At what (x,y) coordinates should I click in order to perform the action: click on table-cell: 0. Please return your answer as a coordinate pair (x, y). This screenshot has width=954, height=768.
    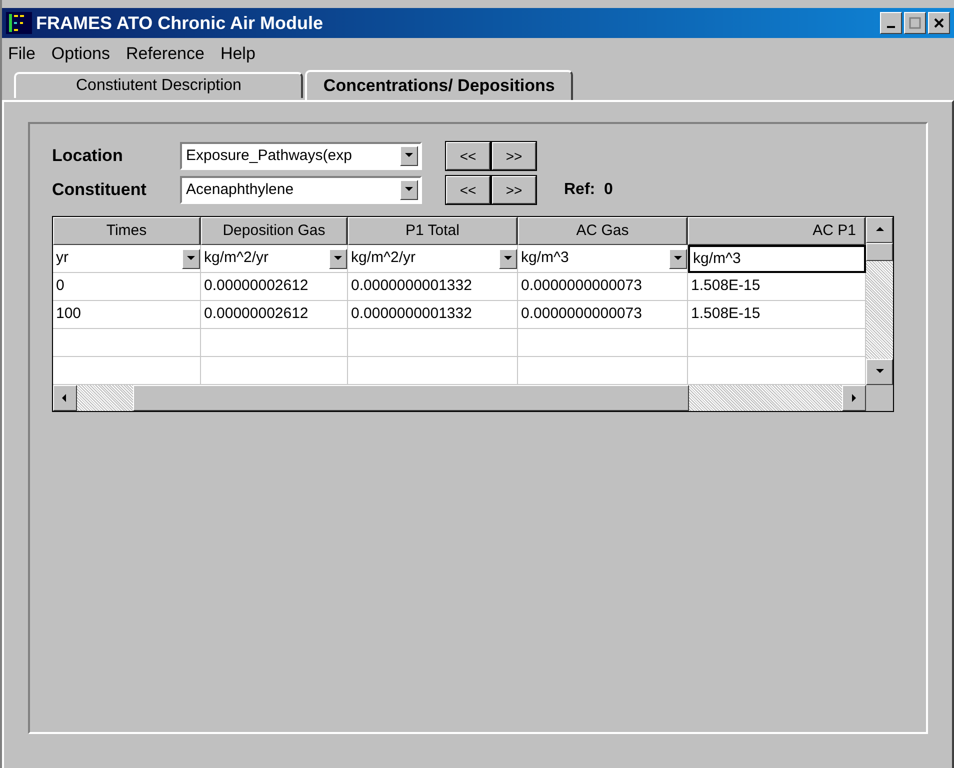
    Looking at the image, I should click on (127, 287).